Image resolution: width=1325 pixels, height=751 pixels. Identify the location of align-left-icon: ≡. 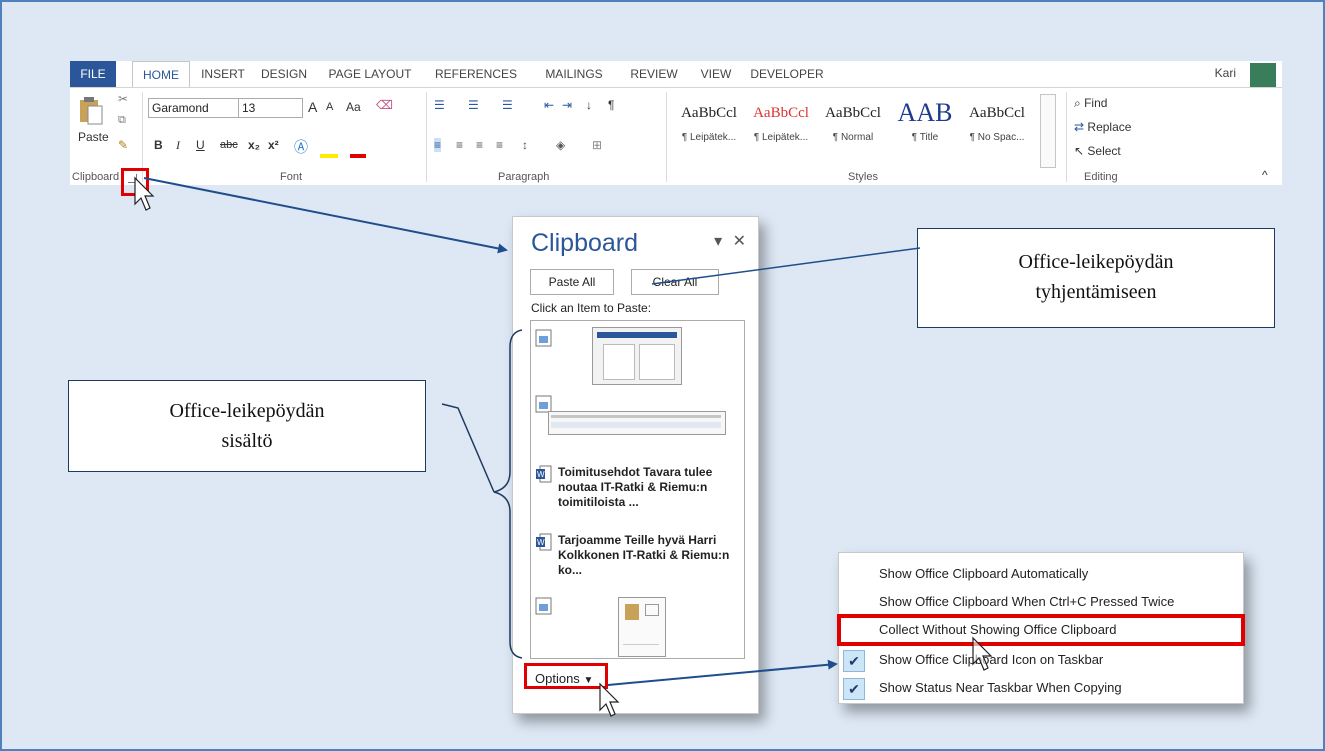
(438, 145).